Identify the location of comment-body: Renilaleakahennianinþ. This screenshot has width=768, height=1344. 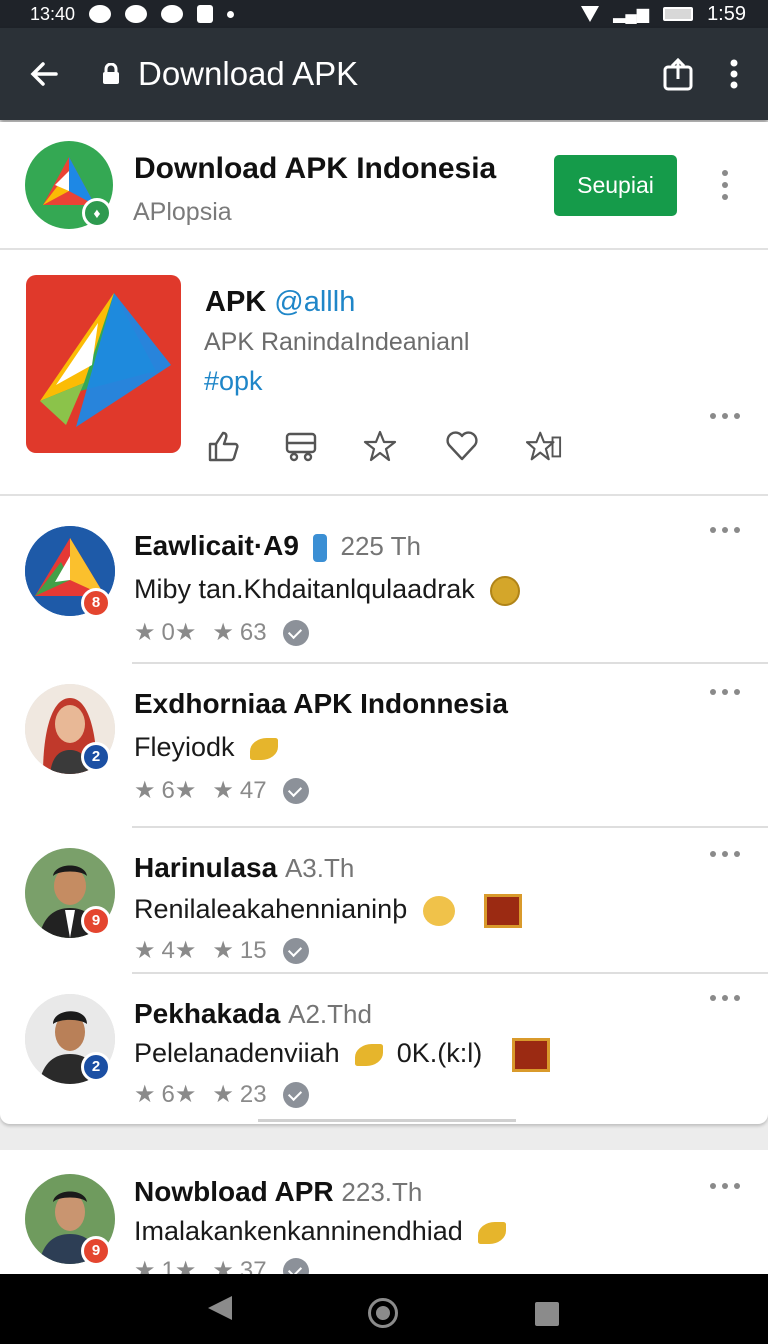
(271, 909).